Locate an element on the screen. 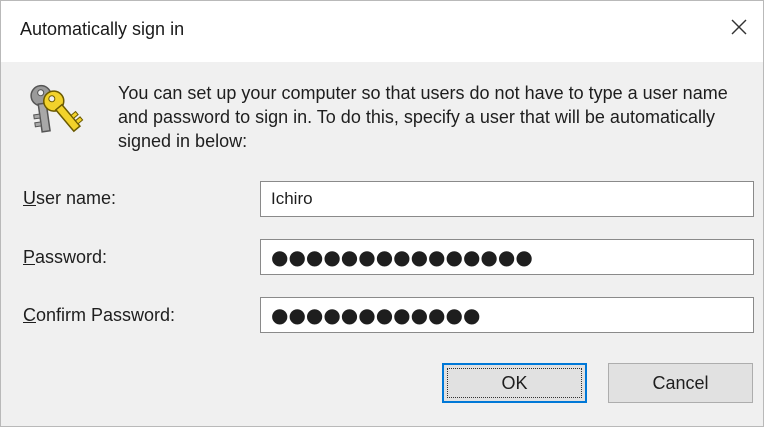 The height and width of the screenshot is (427, 764). focus-ring is located at coordinates (514, 383).